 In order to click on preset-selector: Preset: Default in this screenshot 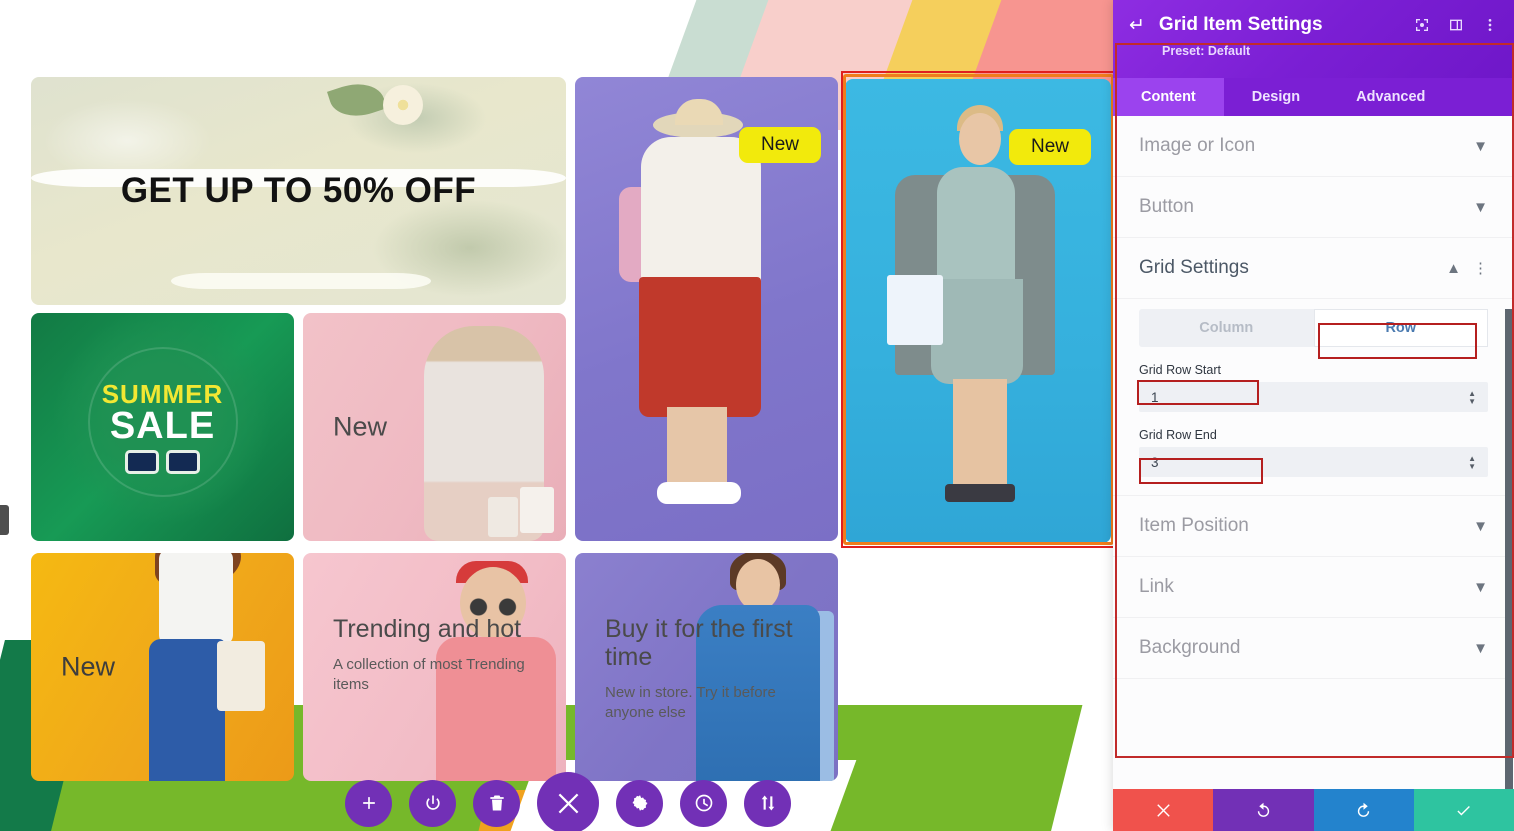, I will do `click(1330, 51)`.